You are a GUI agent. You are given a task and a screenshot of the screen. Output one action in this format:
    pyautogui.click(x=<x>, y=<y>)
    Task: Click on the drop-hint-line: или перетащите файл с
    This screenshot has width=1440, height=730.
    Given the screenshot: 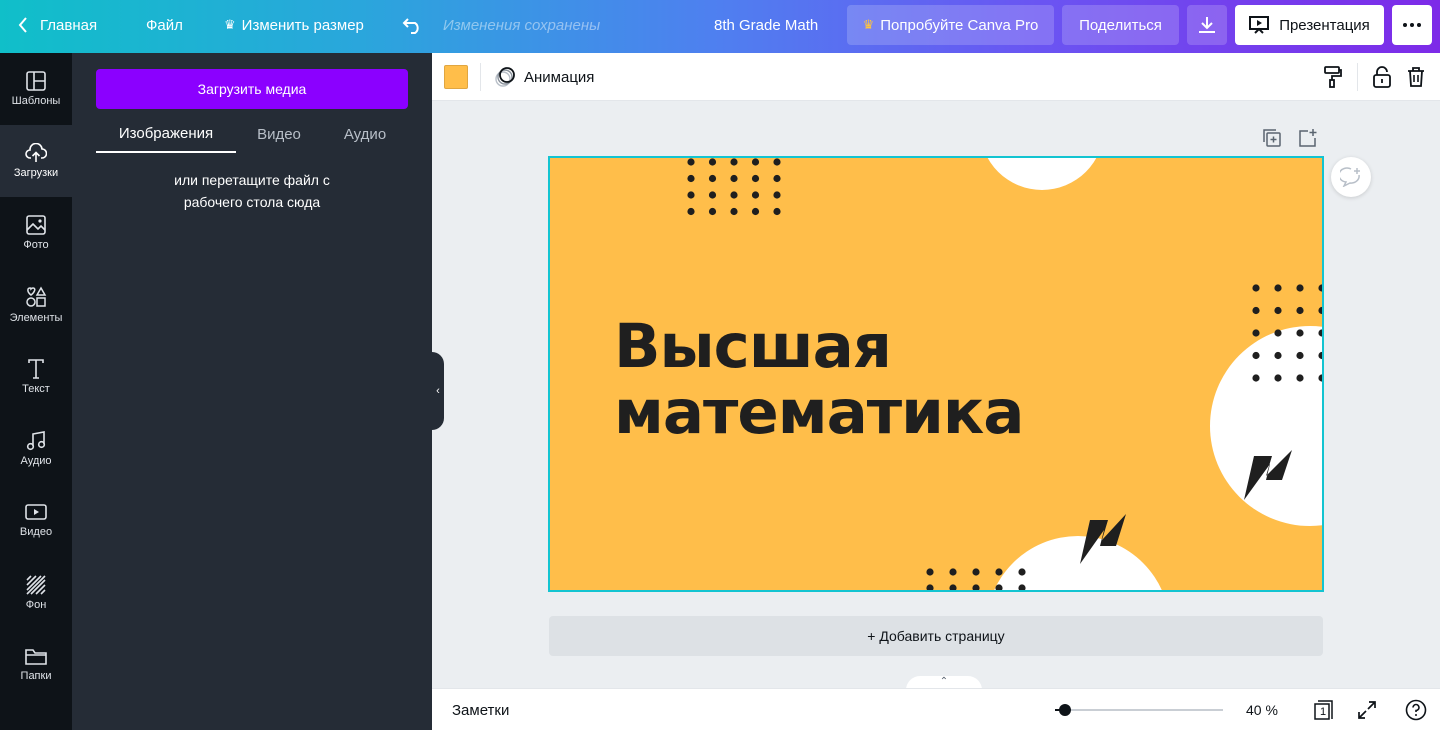 What is the action you would take?
    pyautogui.click(x=252, y=180)
    